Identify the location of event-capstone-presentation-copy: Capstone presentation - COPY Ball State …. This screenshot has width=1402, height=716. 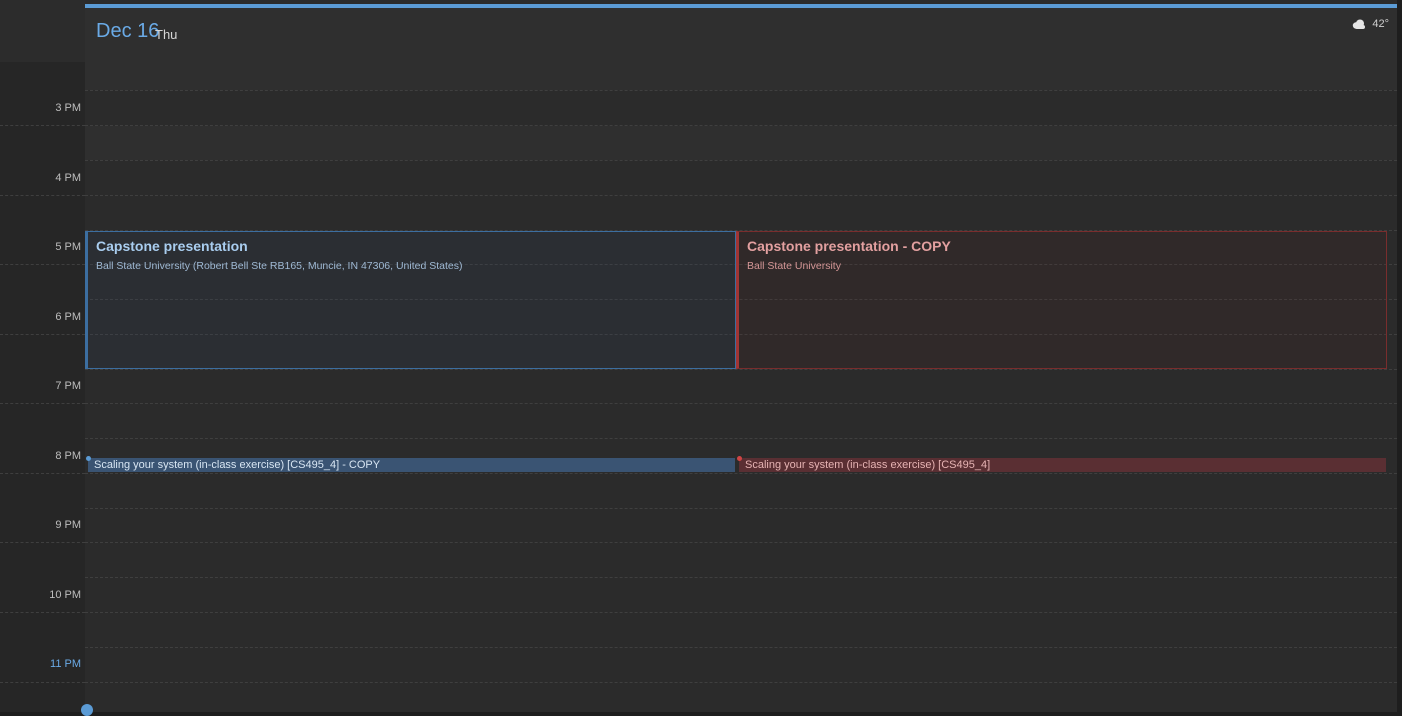
(1061, 300).